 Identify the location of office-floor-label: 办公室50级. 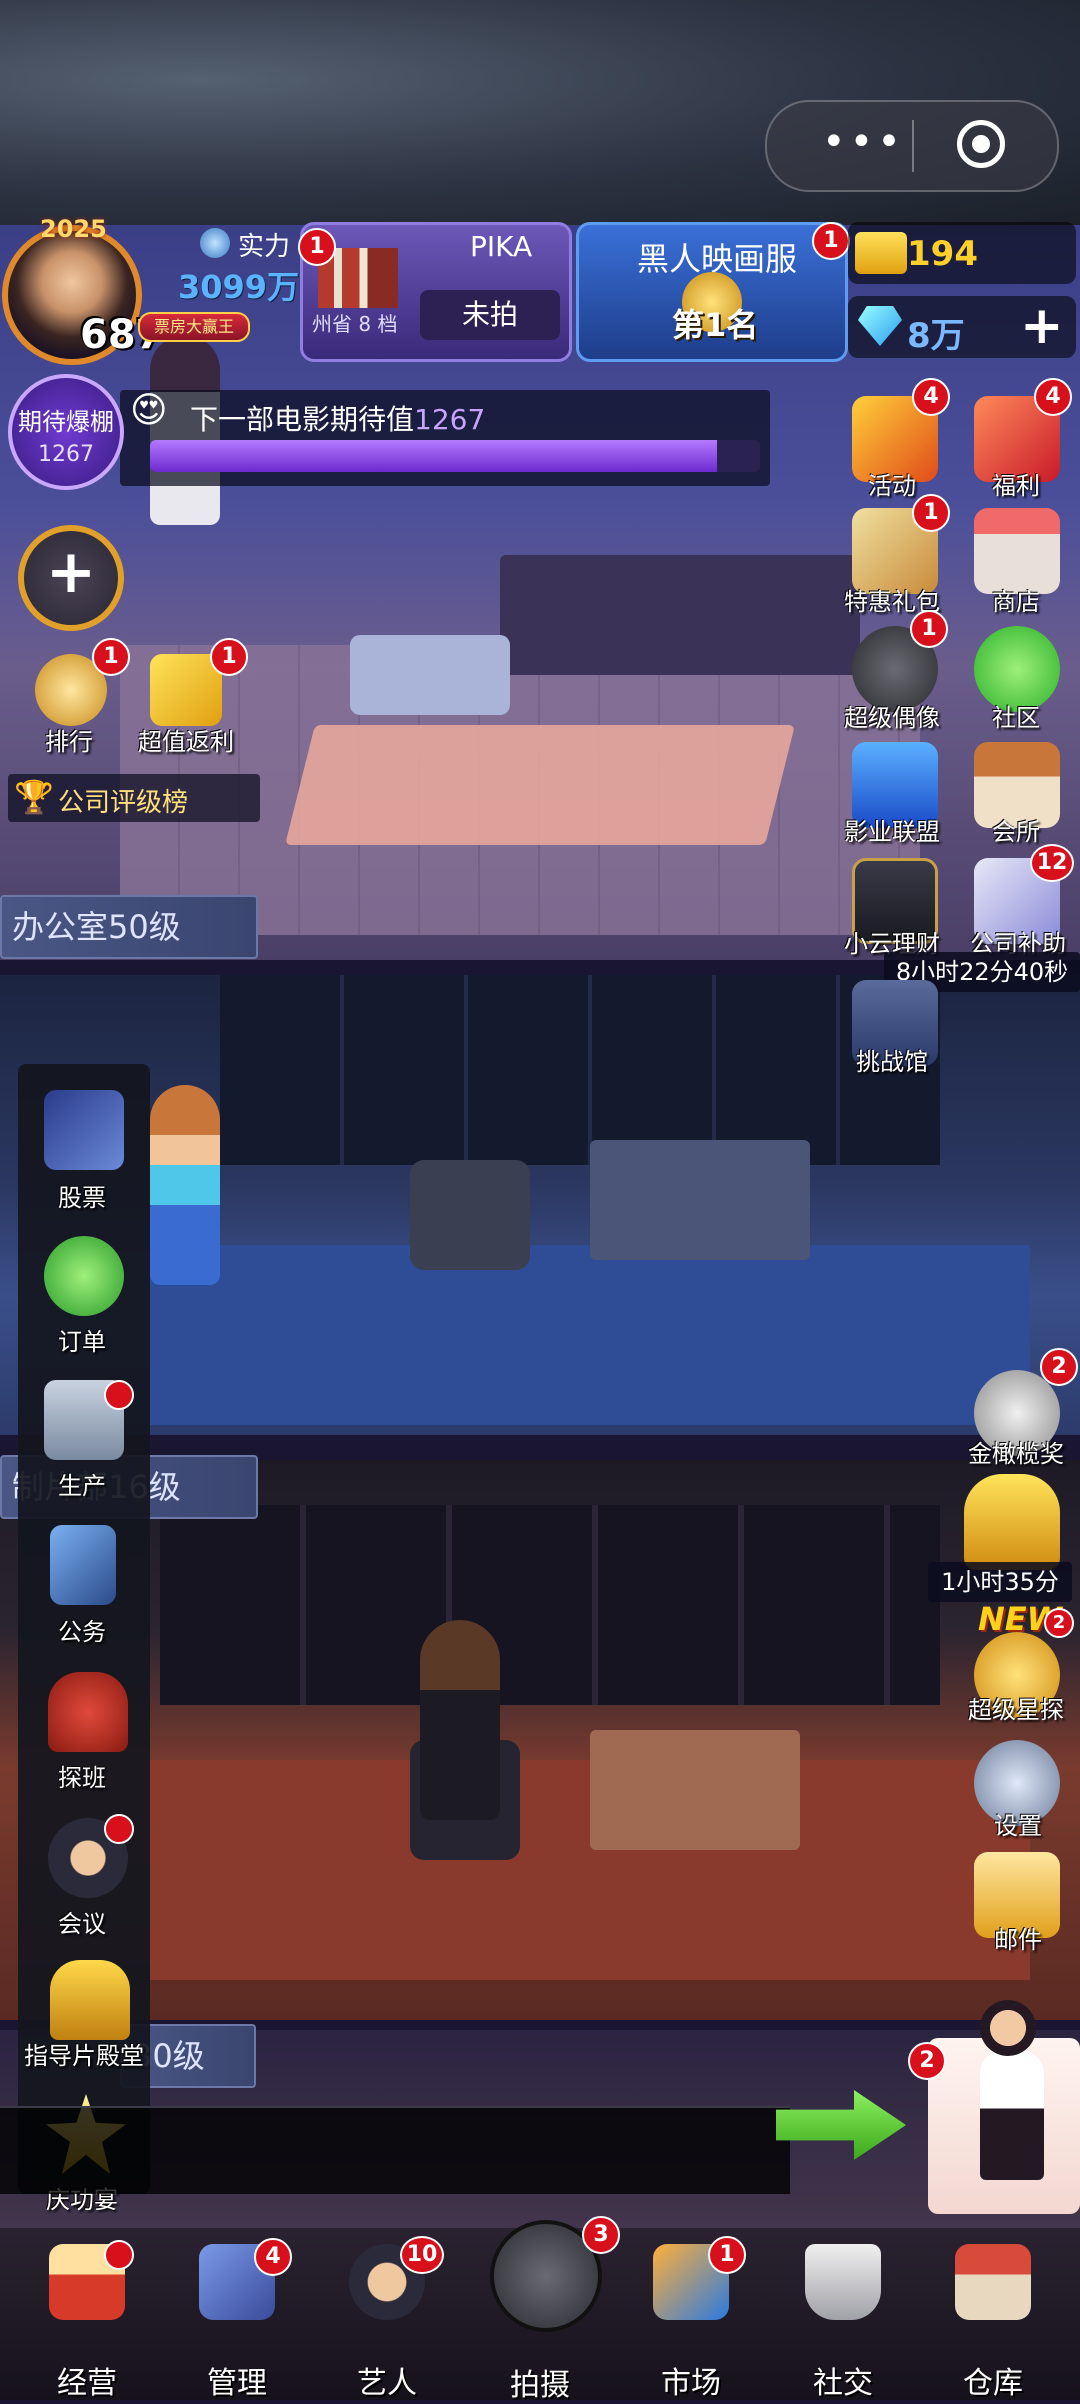
(129, 927).